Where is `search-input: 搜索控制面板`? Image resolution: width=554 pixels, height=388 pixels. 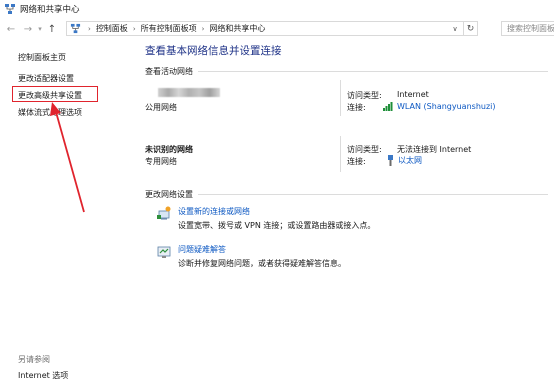
search-input: 搜索控制面板 is located at coordinates (527, 28).